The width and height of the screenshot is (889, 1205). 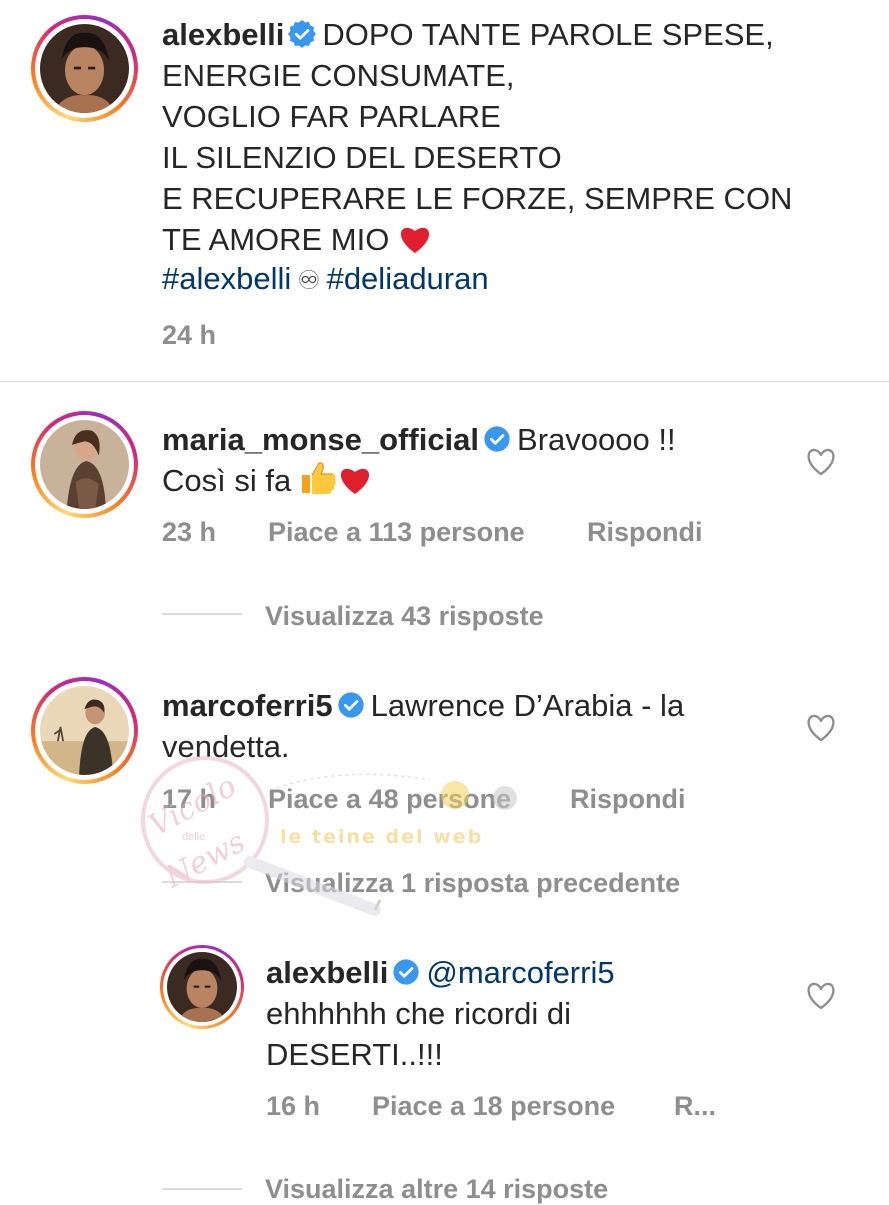 What do you see at coordinates (320, 439) in the screenshot?
I see `comment-username-maria: maria_monse_official` at bounding box center [320, 439].